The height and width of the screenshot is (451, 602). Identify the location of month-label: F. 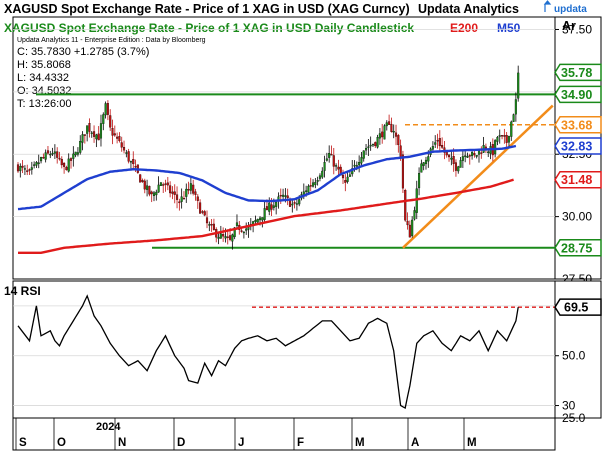
(300, 443).